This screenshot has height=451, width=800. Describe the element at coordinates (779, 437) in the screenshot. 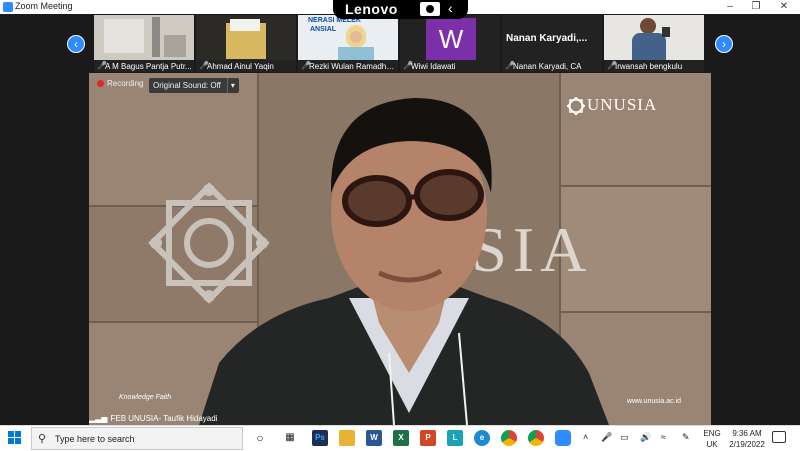

I see `notification-icon` at that location.